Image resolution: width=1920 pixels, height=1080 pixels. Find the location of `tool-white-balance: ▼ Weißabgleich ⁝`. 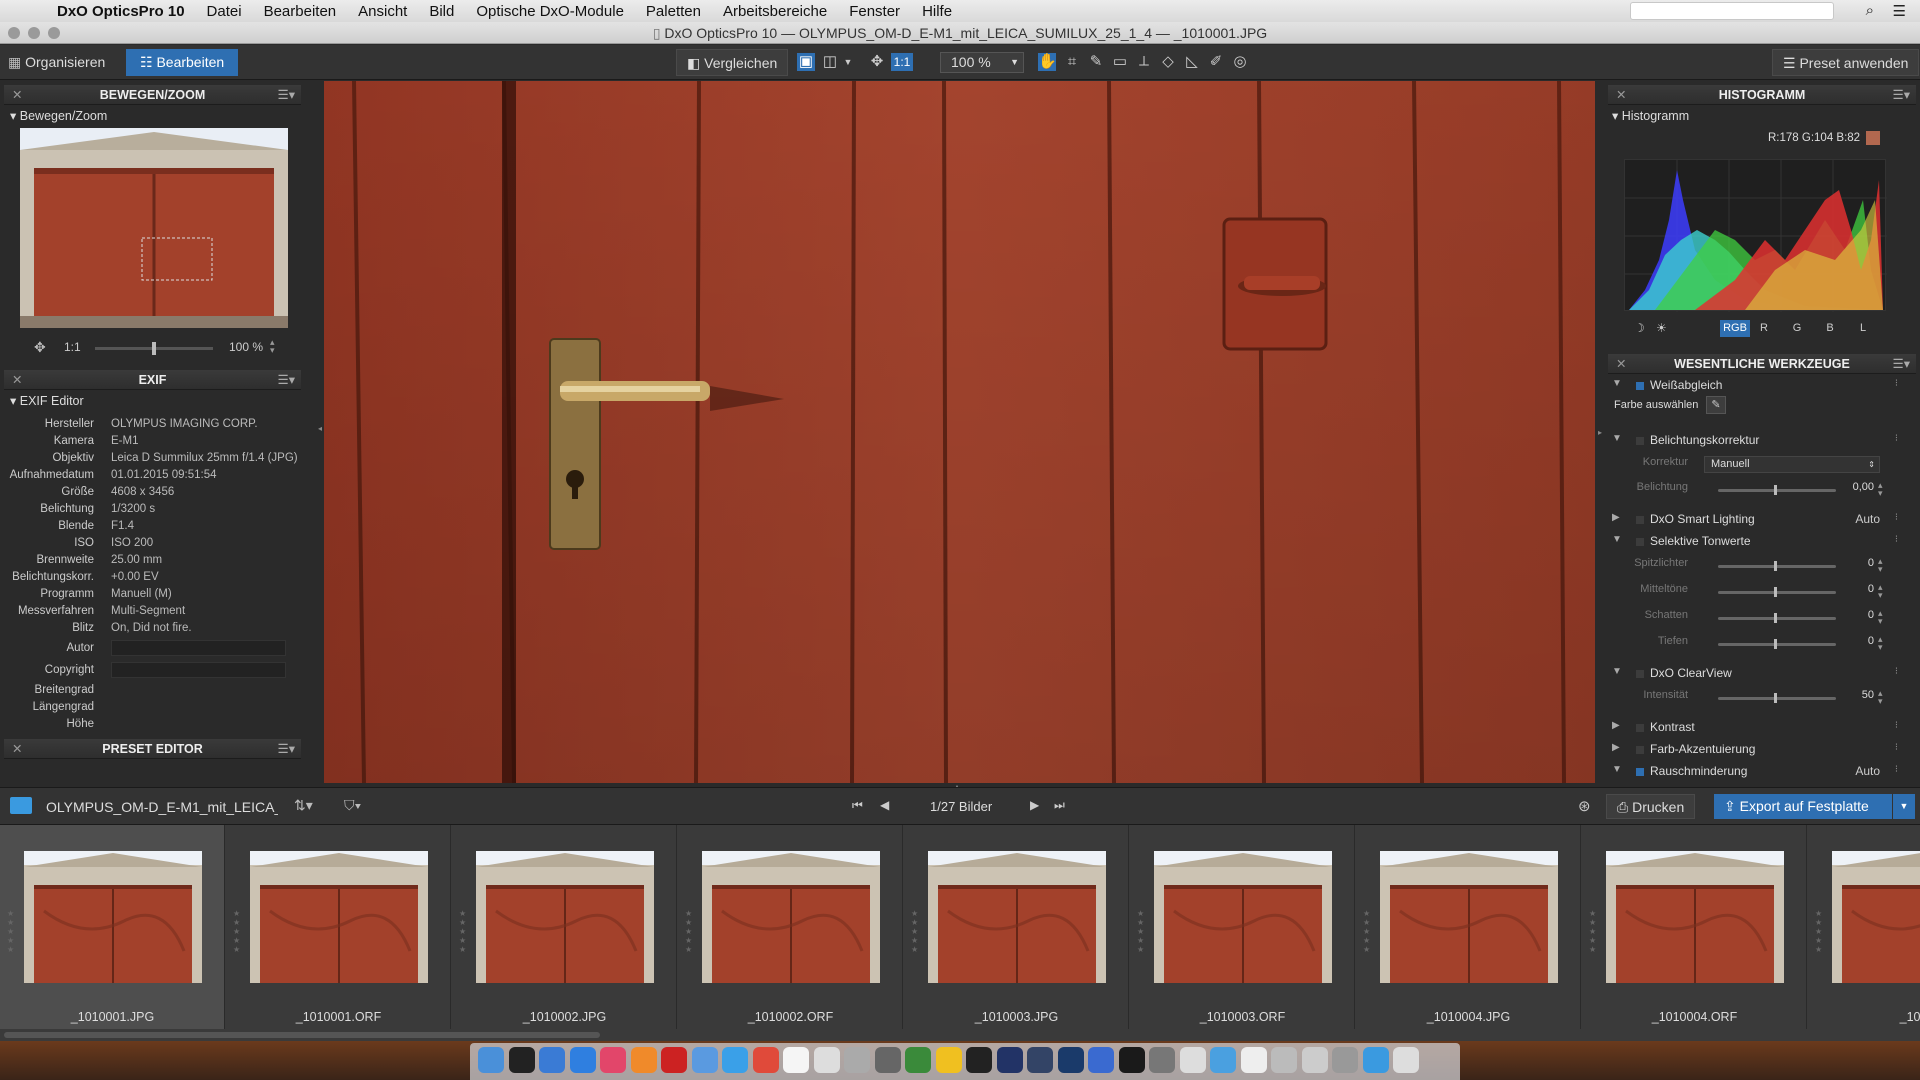

tool-white-balance: ▼ Weißabgleich ⁝ is located at coordinates (1757, 387).